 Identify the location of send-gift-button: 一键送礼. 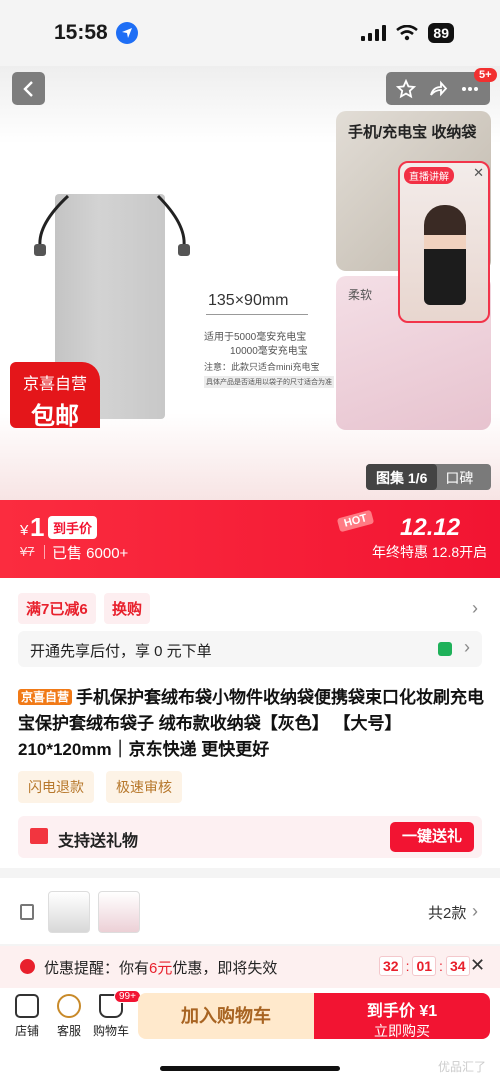
(432, 837).